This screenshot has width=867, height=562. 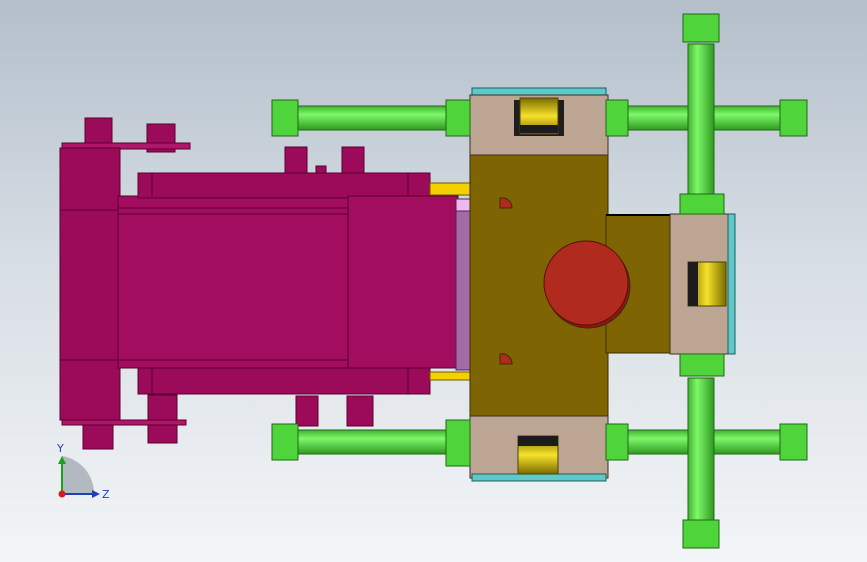 I want to click on bottom-flange, so click(x=124, y=422).